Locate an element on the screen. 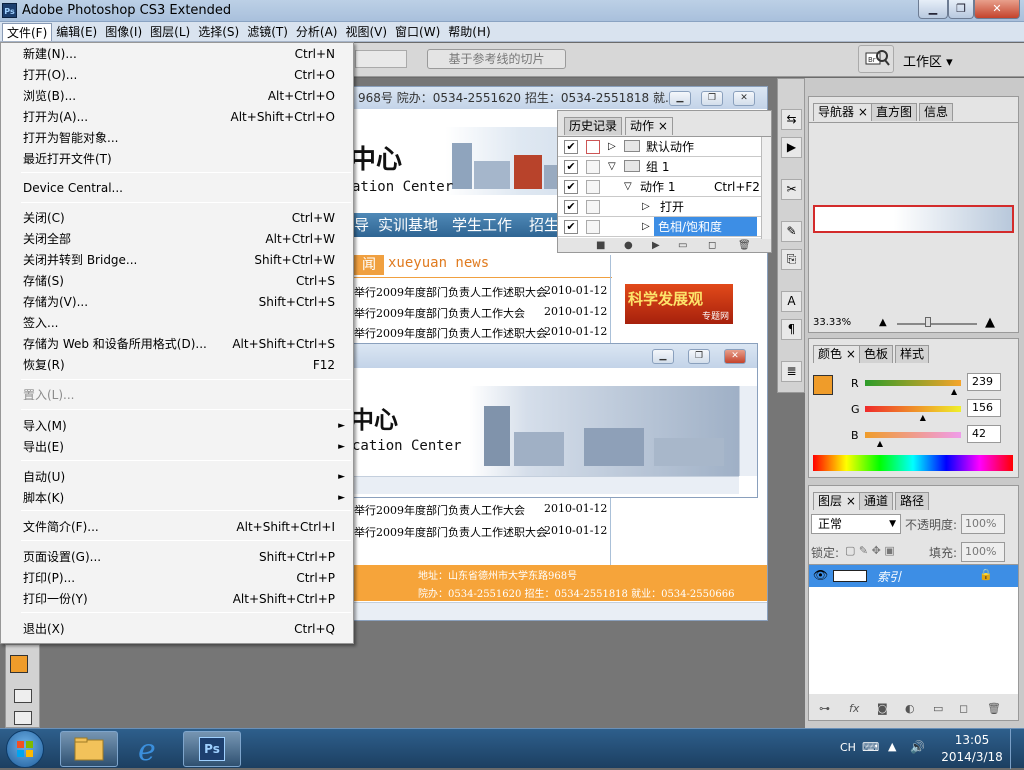  tab-styles: 样式 is located at coordinates (912, 354).